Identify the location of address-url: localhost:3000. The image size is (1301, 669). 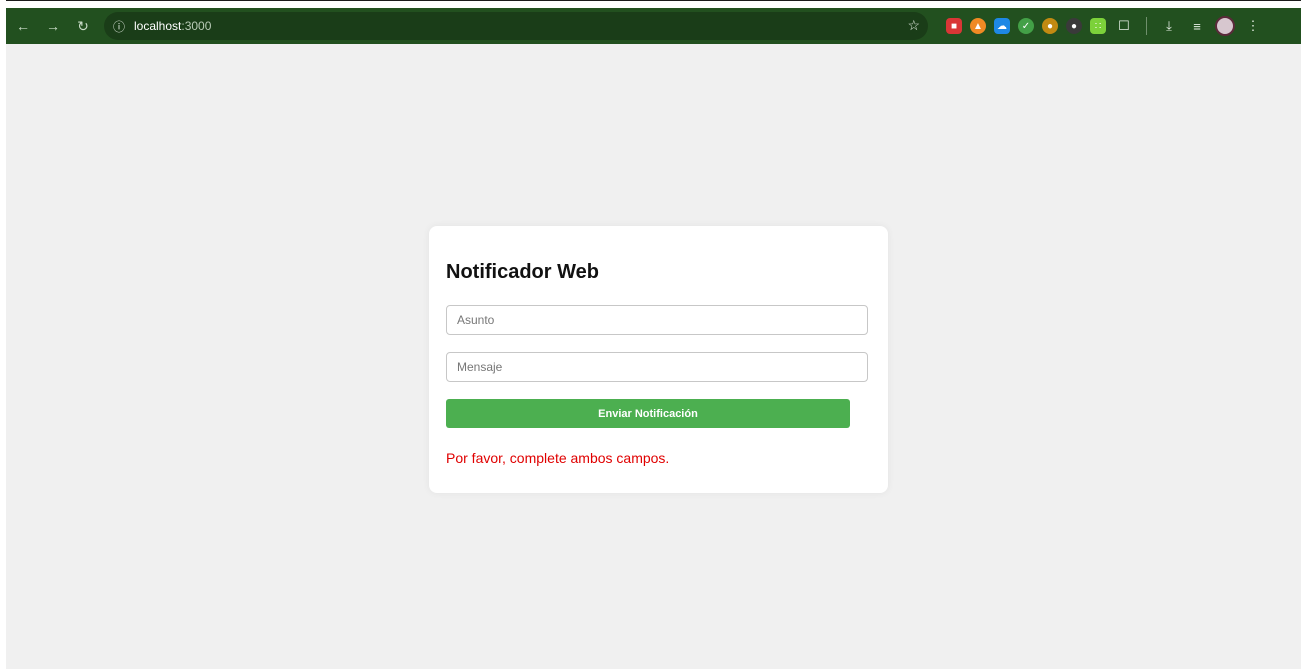
(172, 26).